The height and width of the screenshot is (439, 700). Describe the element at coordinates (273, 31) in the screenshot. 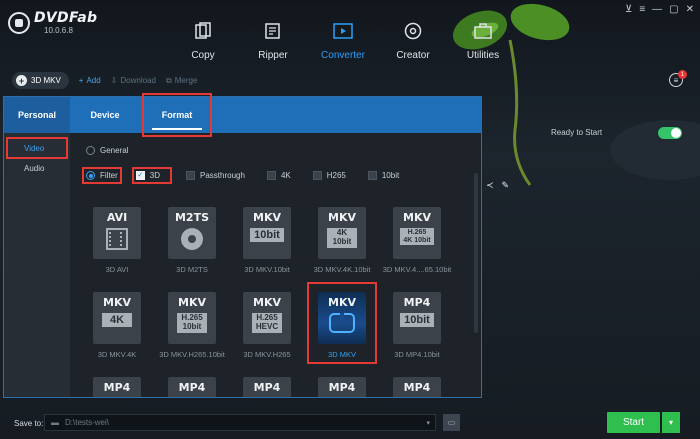

I see `ripper-icon` at that location.